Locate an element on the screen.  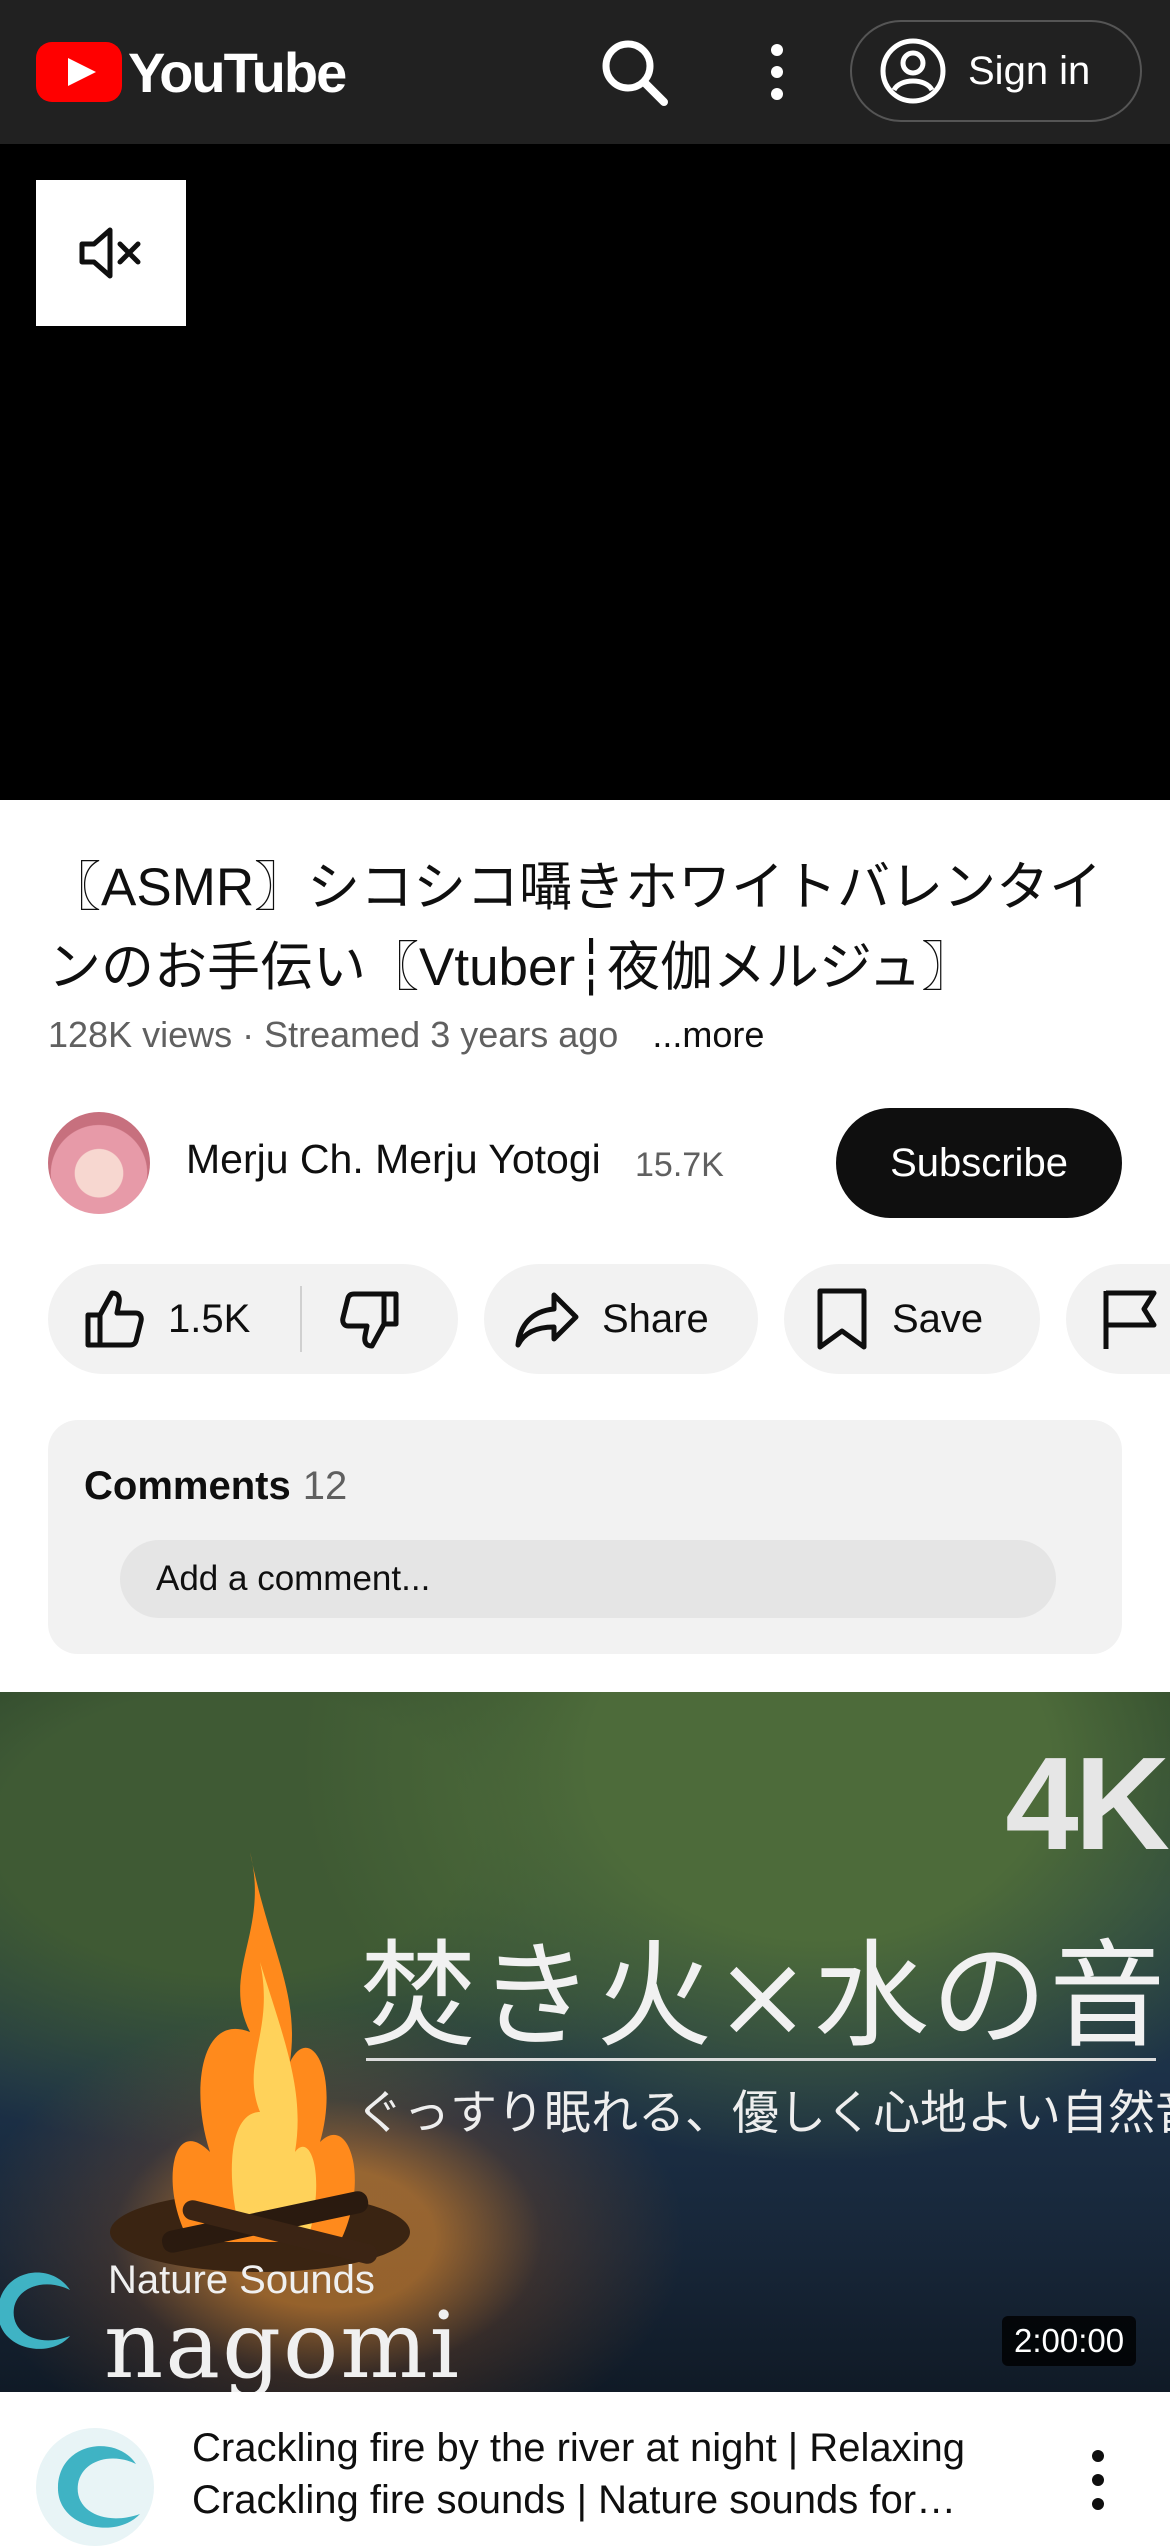
thumbs-up-icon is located at coordinates (114, 1319).